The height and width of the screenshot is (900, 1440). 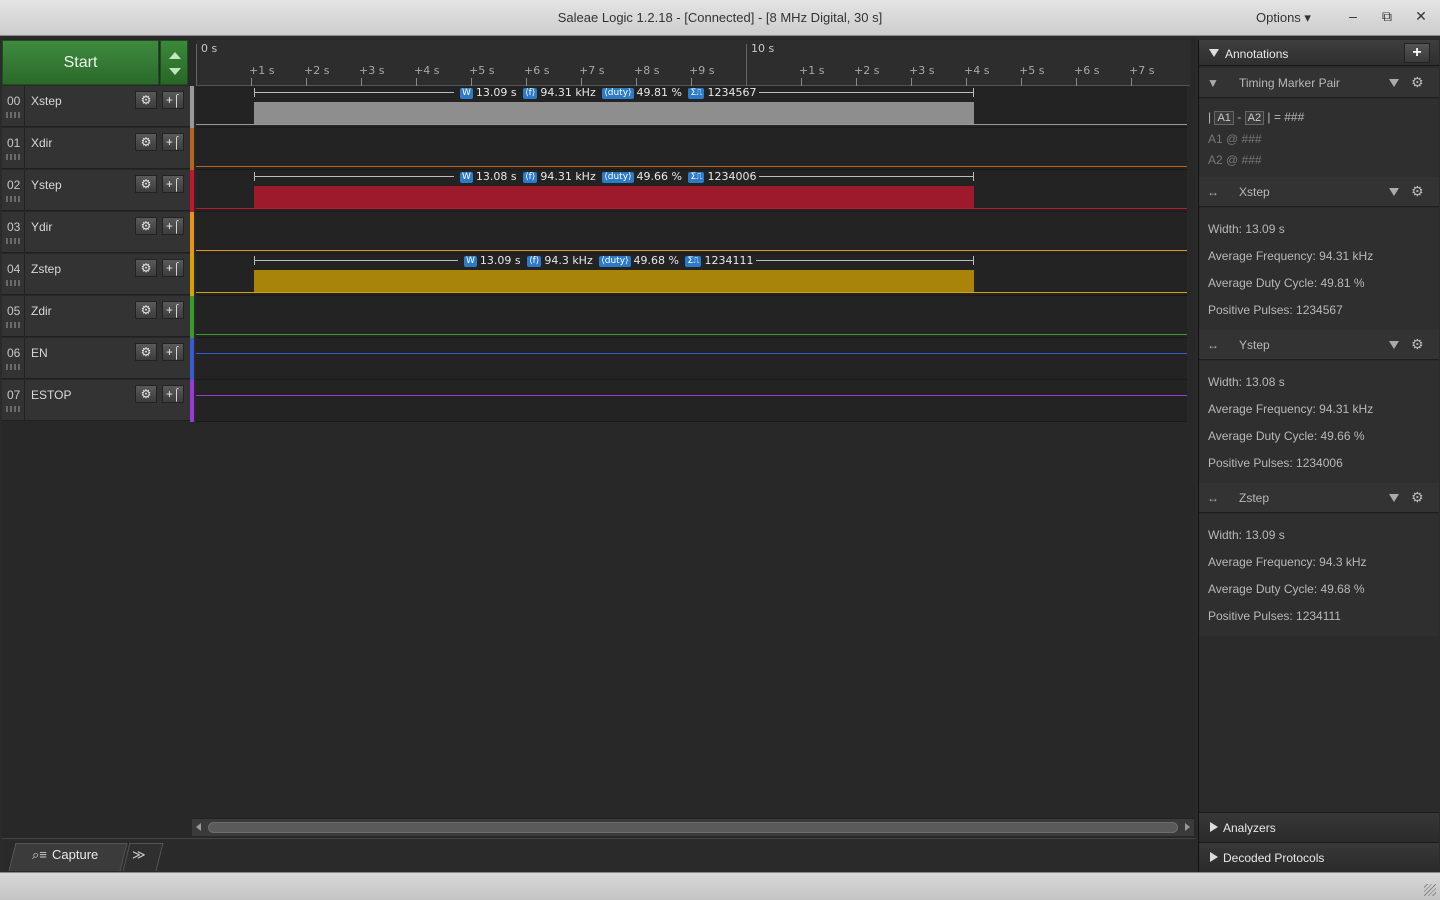 What do you see at coordinates (96, 148) in the screenshot?
I see `channel-label: 01 Xdir ⚙ +⌠` at bounding box center [96, 148].